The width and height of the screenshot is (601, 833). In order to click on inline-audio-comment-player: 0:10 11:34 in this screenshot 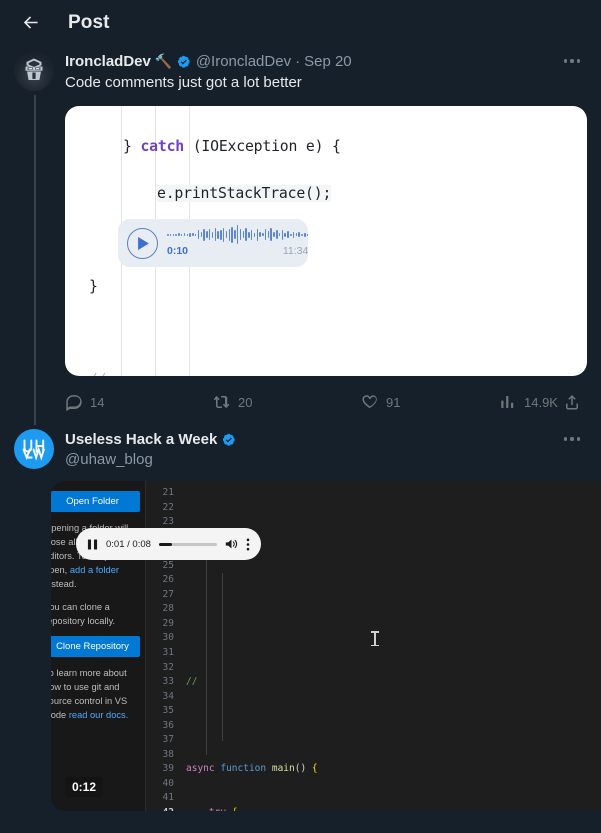, I will do `click(213, 243)`.